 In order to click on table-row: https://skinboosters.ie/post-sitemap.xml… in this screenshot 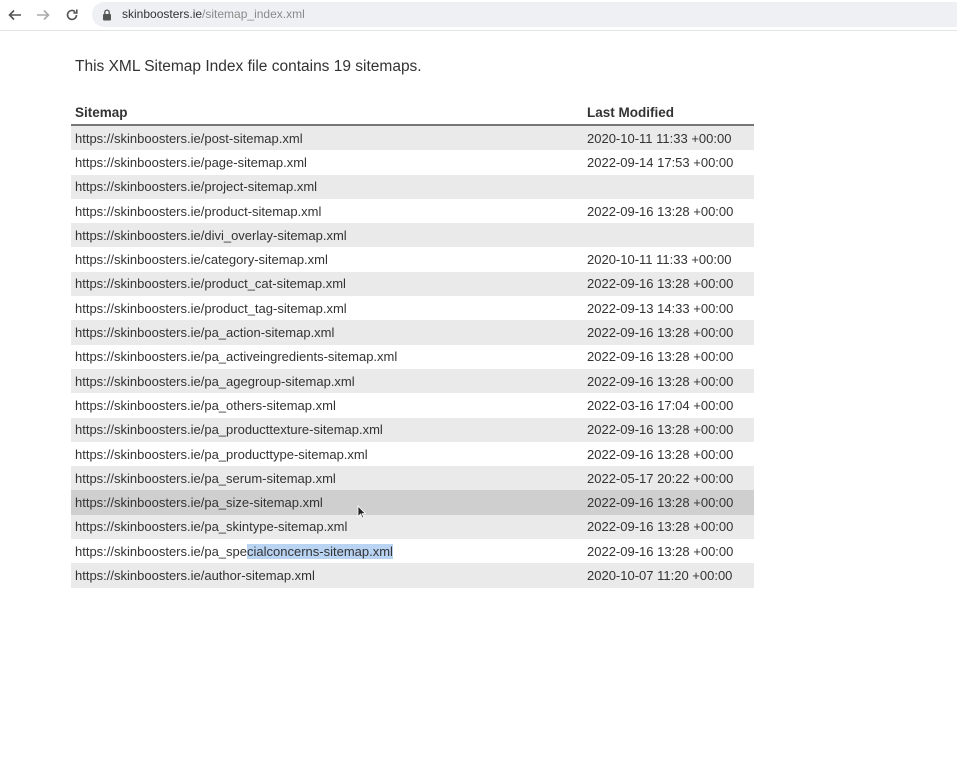, I will do `click(412, 138)`.